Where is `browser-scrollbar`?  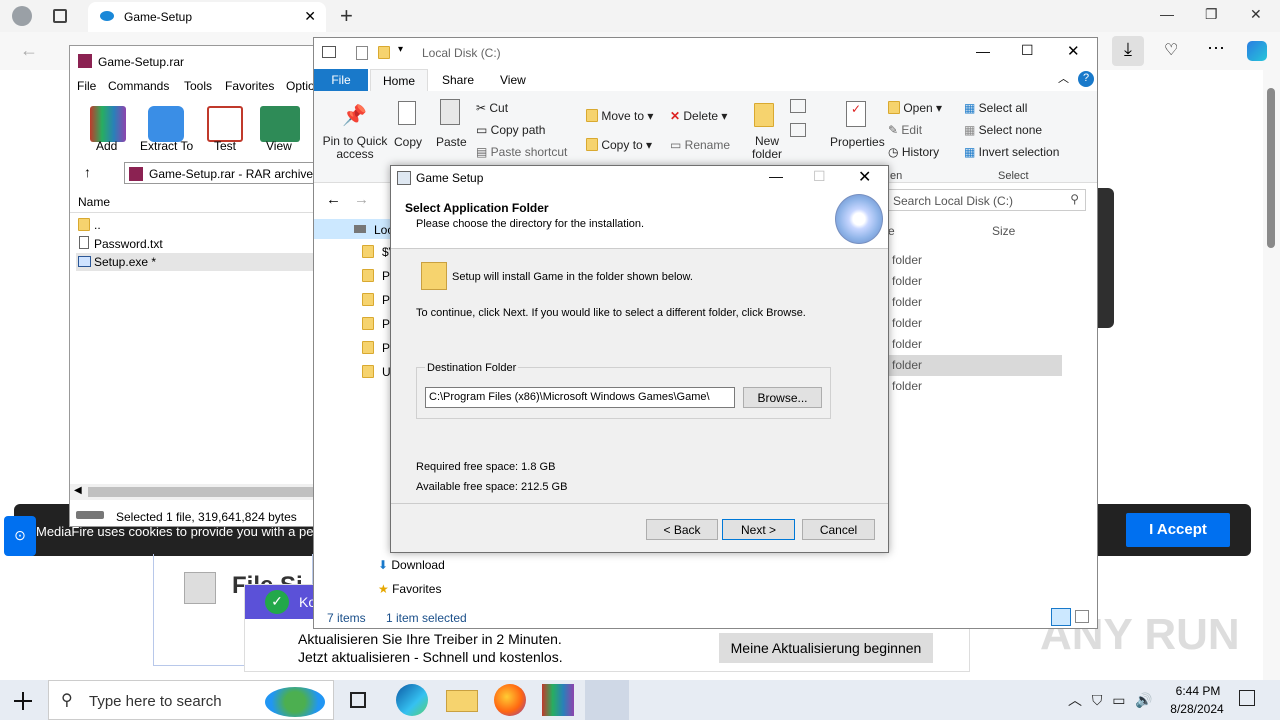
browser-scrollbar is located at coordinates (1271, 375).